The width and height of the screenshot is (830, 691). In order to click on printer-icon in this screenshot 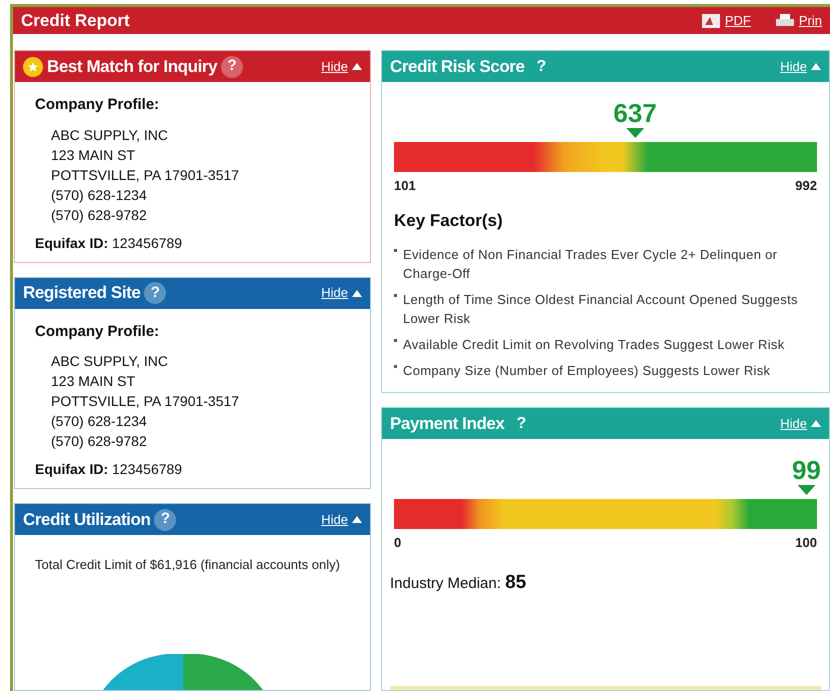, I will do `click(784, 20)`.